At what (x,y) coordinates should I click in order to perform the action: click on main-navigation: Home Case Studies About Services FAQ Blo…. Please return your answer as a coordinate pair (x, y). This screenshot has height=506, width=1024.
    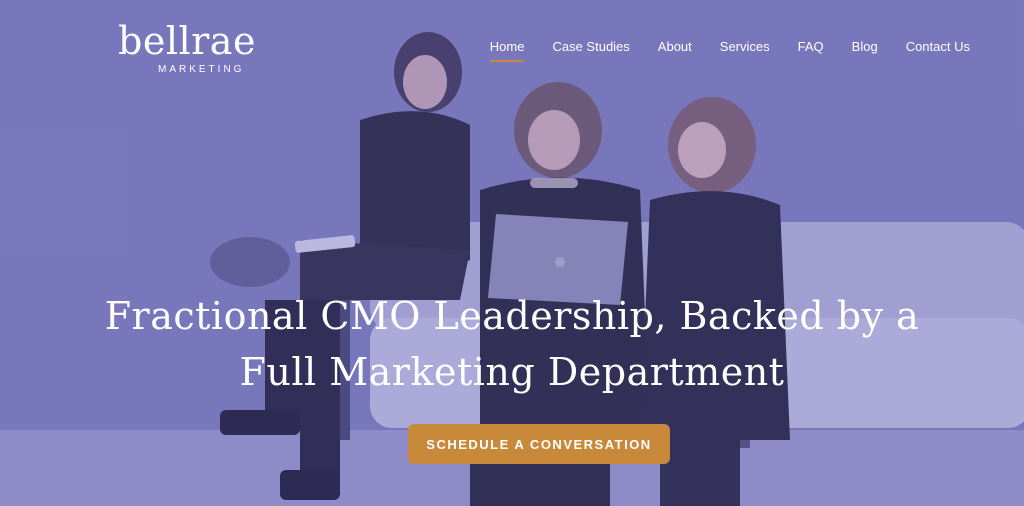
    Looking at the image, I should click on (730, 50).